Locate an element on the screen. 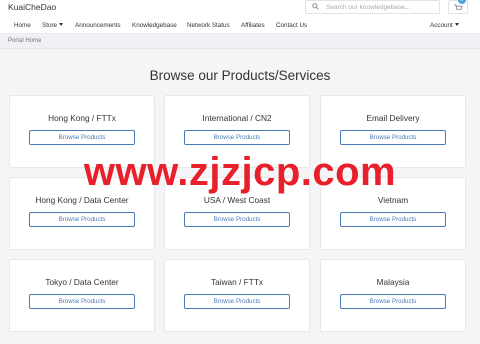  product-title: Vietnam is located at coordinates (393, 200).